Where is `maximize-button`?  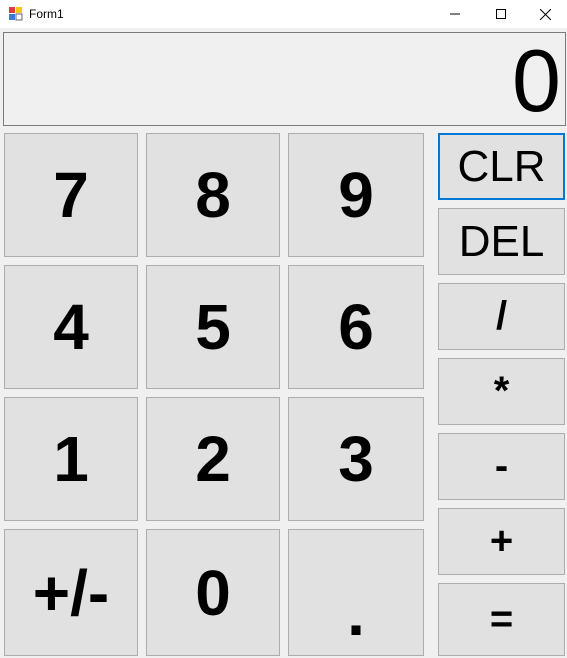
maximize-button is located at coordinates (501, 14).